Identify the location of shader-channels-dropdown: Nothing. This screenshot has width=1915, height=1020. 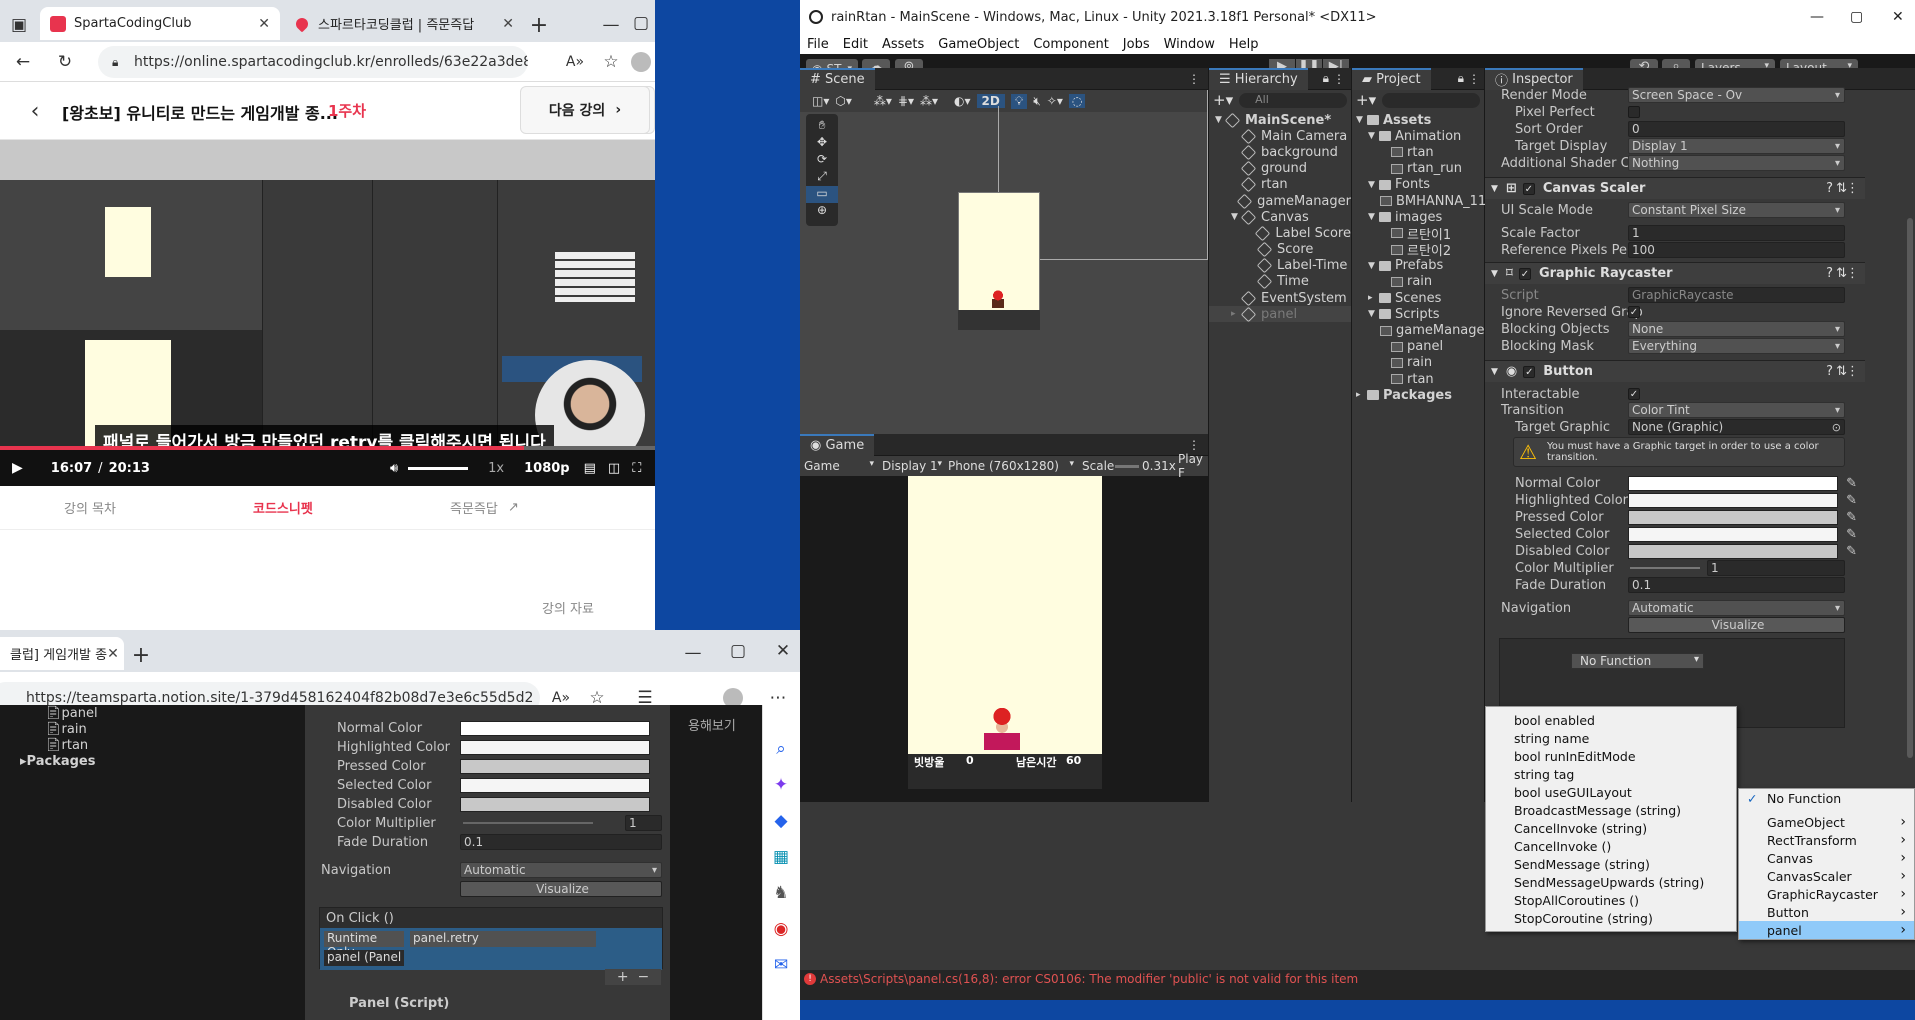
(1736, 163).